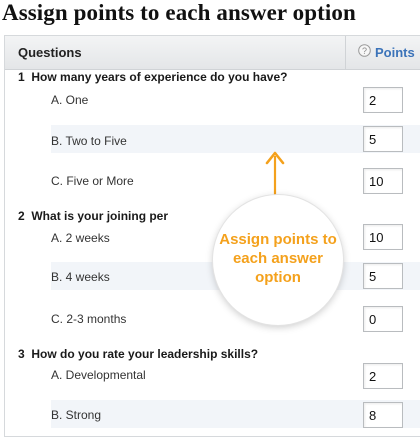 The height and width of the screenshot is (437, 420). What do you see at coordinates (383, 415) in the screenshot?
I see `points-input: 8` at bounding box center [383, 415].